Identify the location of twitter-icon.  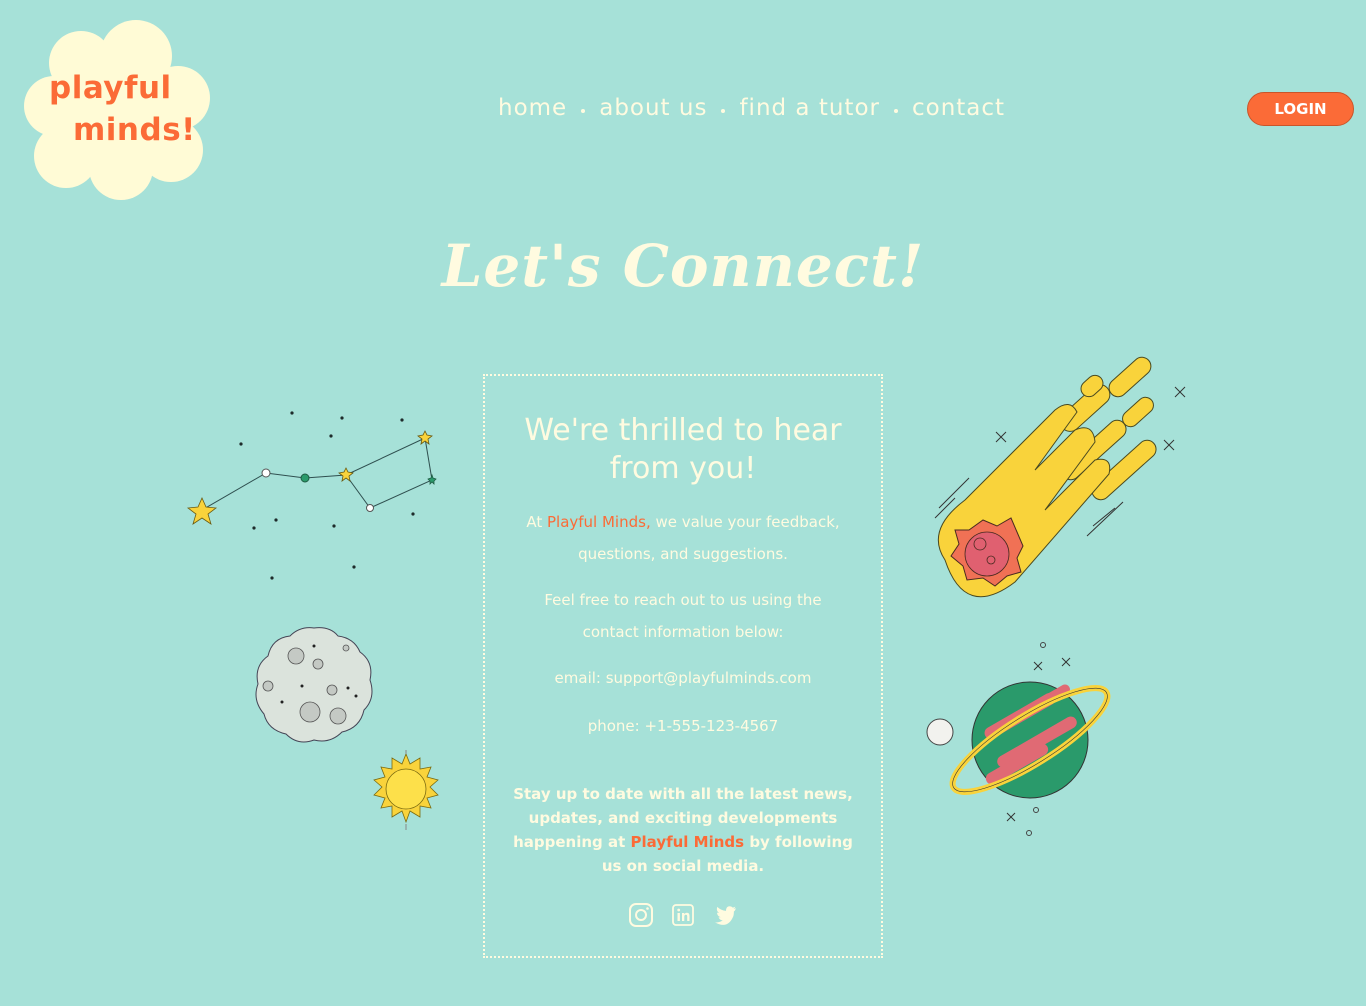
(725, 915).